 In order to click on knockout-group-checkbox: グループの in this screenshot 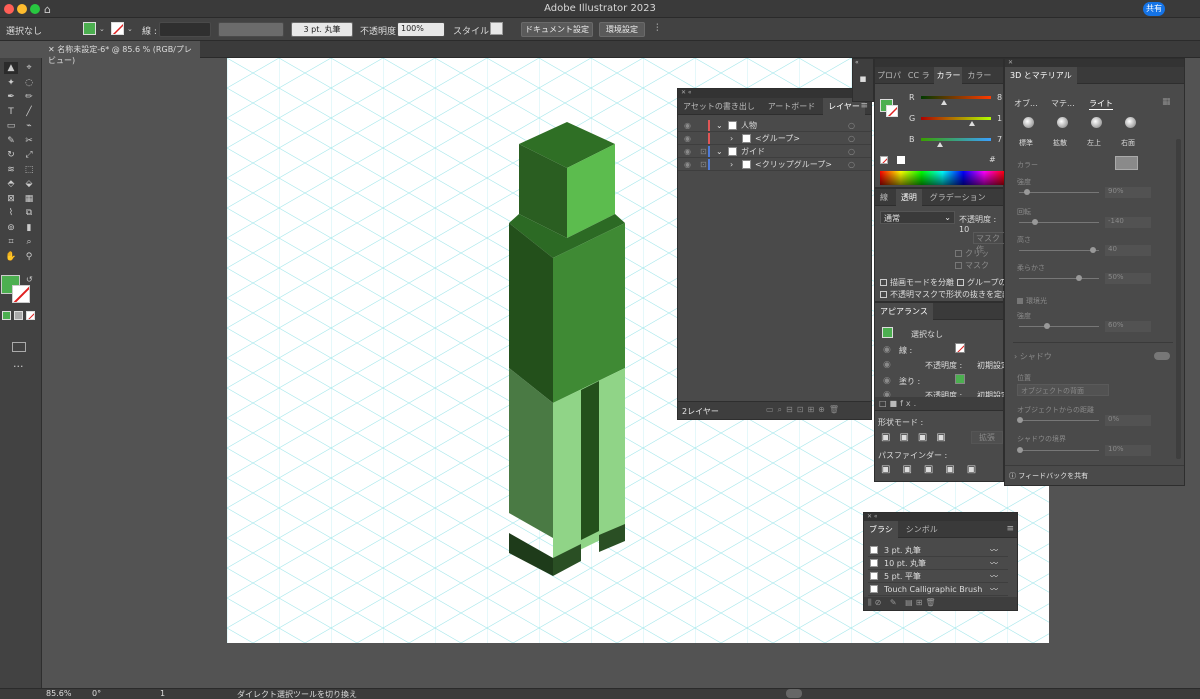, I will do `click(981, 282)`.